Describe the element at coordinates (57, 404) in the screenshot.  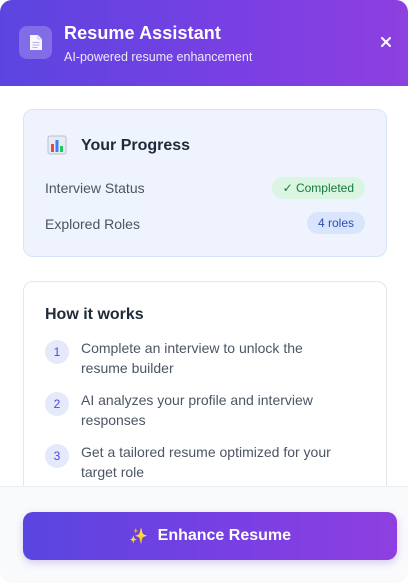
I see `step-number: 2` at that location.